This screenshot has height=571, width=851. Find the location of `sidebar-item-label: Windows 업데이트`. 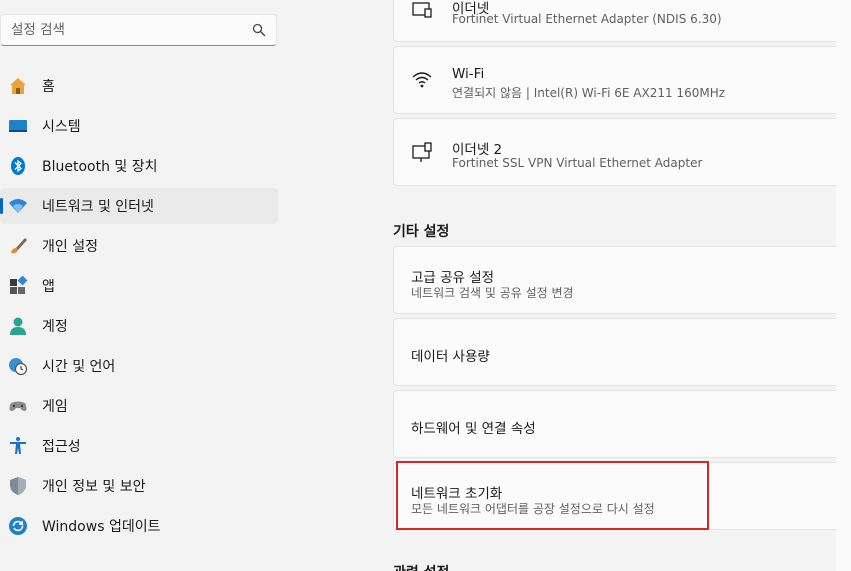

sidebar-item-label: Windows 업데이트 is located at coordinates (101, 527).